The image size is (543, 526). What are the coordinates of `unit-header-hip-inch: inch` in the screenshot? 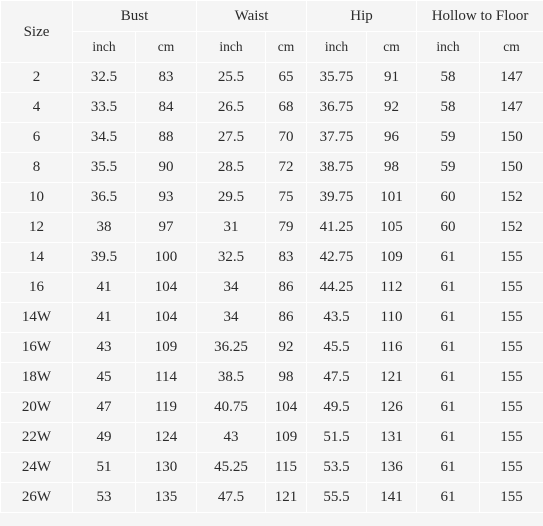 It's located at (337, 47).